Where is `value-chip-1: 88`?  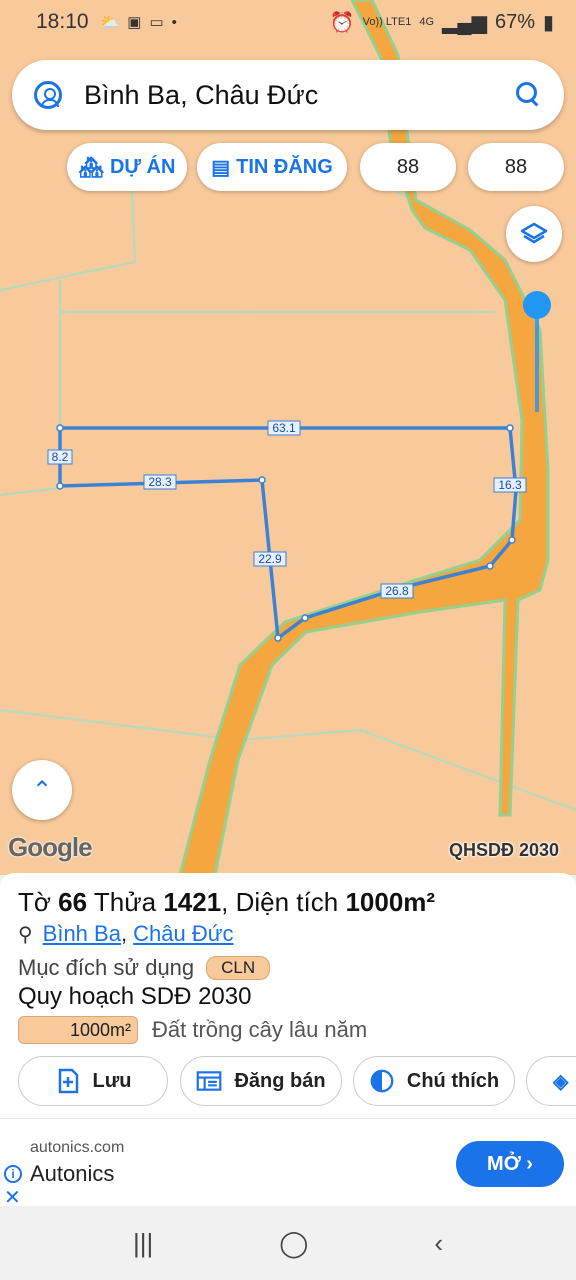
value-chip-1: 88 is located at coordinates (408, 167).